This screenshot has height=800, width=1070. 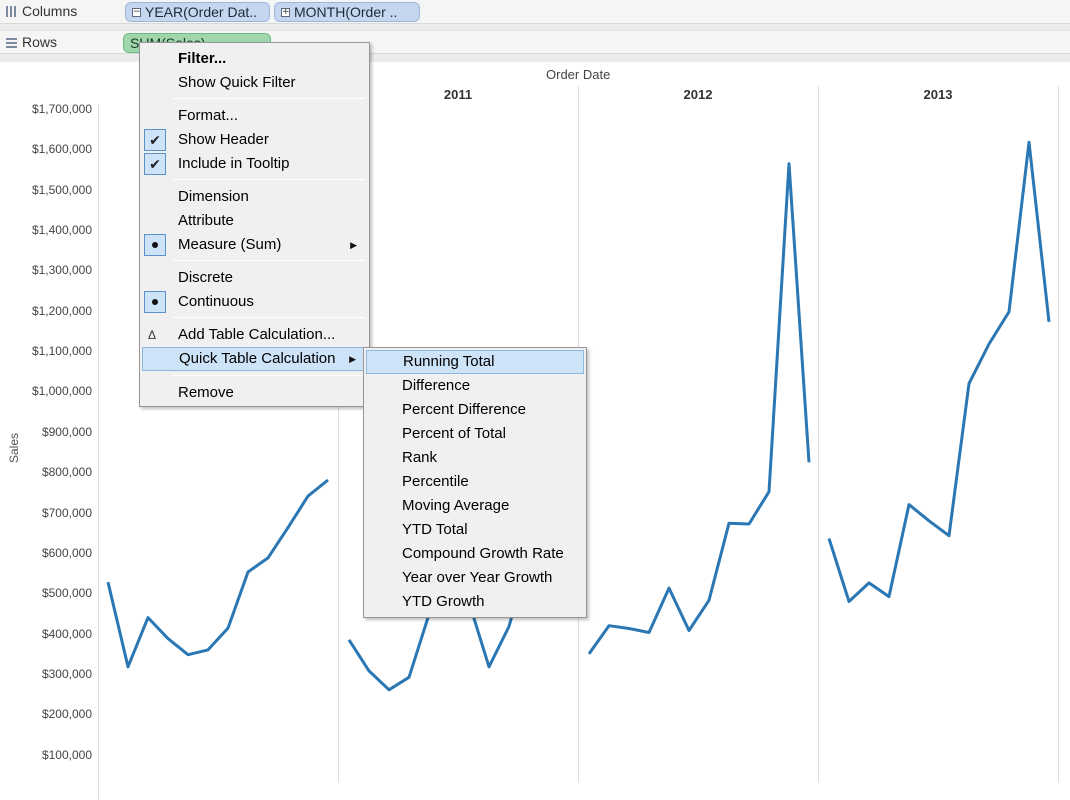 I want to click on sales-line-2013, so click(x=939, y=371).